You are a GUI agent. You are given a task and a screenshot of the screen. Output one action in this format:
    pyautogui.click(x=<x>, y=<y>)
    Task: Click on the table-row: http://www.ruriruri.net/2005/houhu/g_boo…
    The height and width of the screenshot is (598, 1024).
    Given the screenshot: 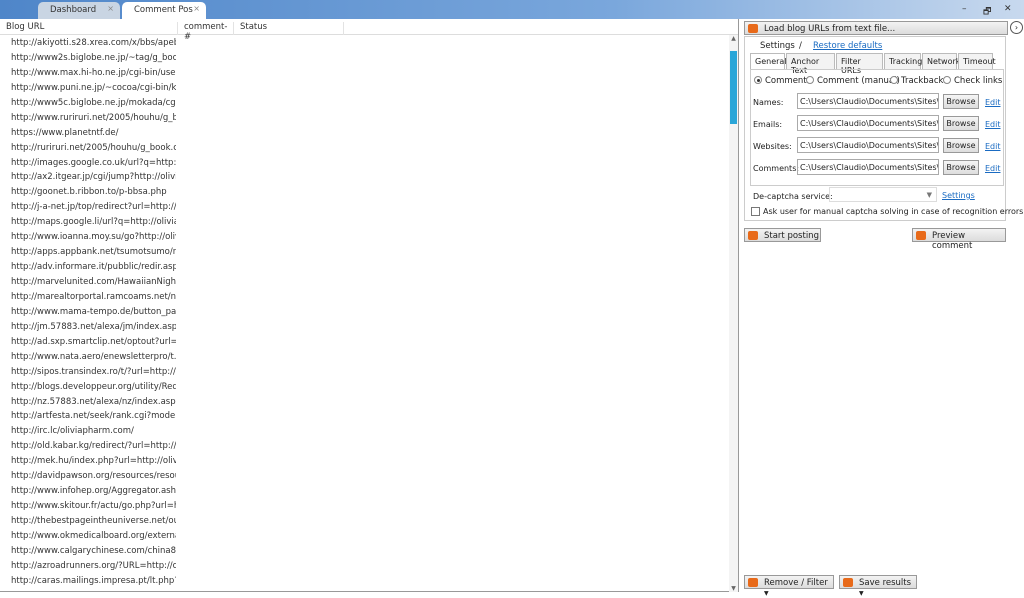 What is the action you would take?
    pyautogui.click(x=88, y=118)
    